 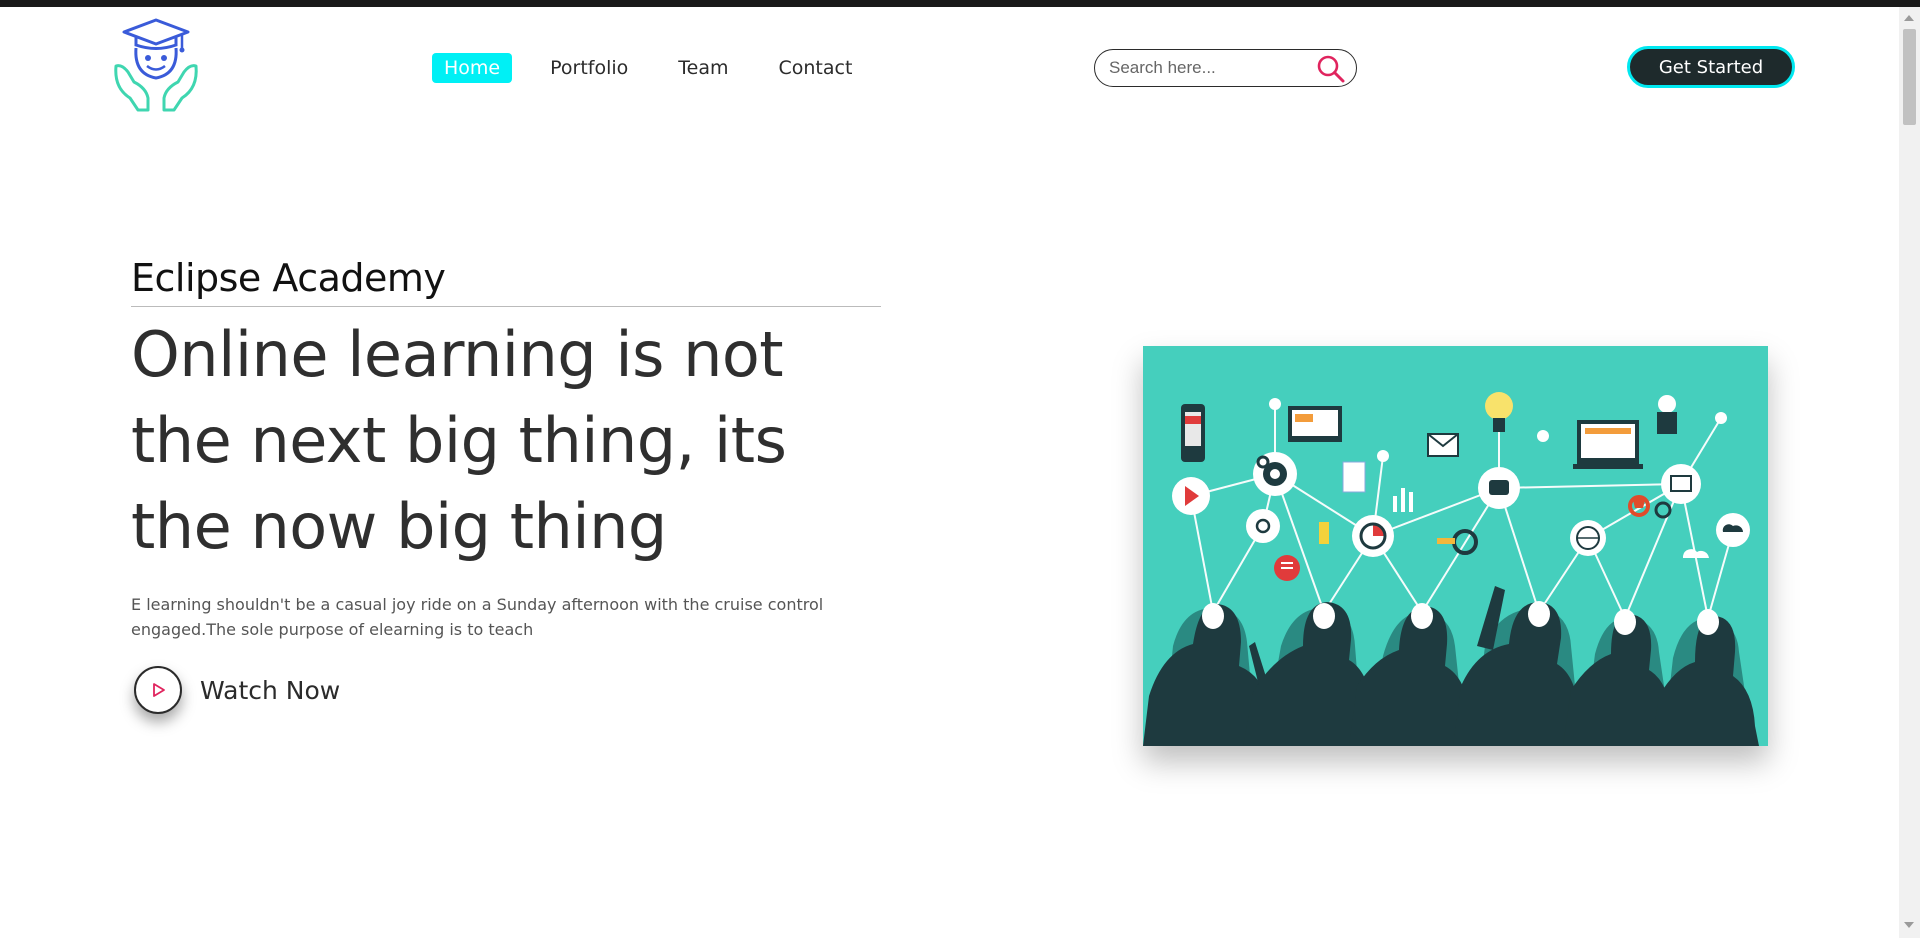 What do you see at coordinates (506, 281) in the screenshot?
I see `brand-title: Eclipse Academy` at bounding box center [506, 281].